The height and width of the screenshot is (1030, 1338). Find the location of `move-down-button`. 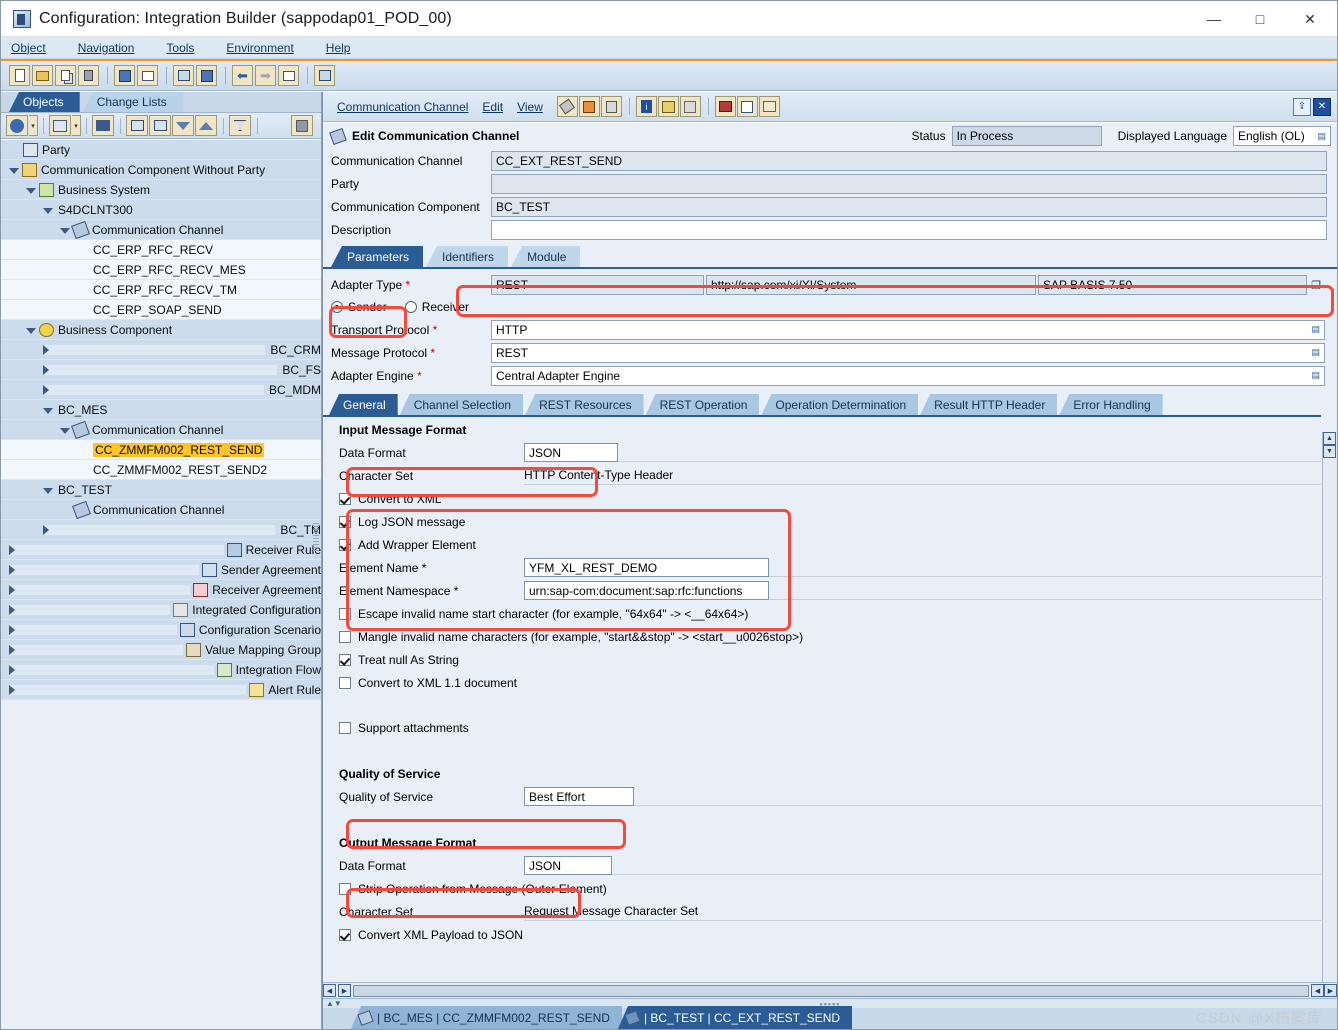

move-down-button is located at coordinates (183, 125).